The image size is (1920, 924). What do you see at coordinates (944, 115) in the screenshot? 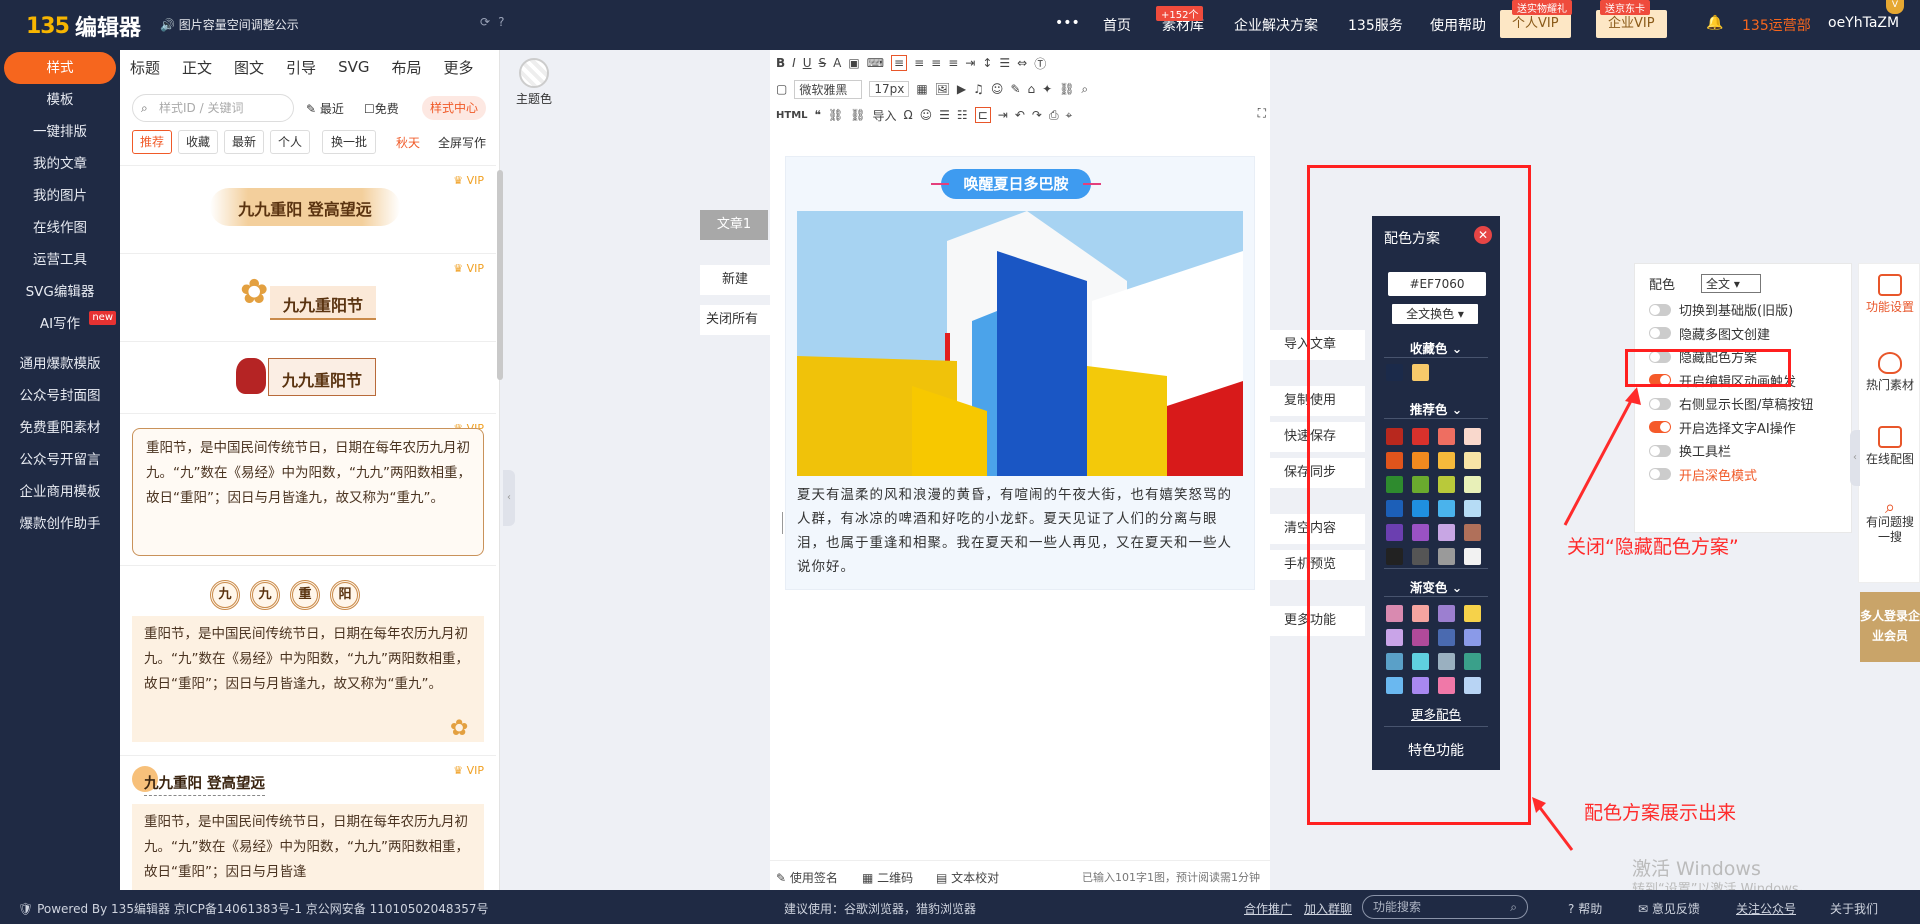
I see `list-icon: ☰` at bounding box center [944, 115].